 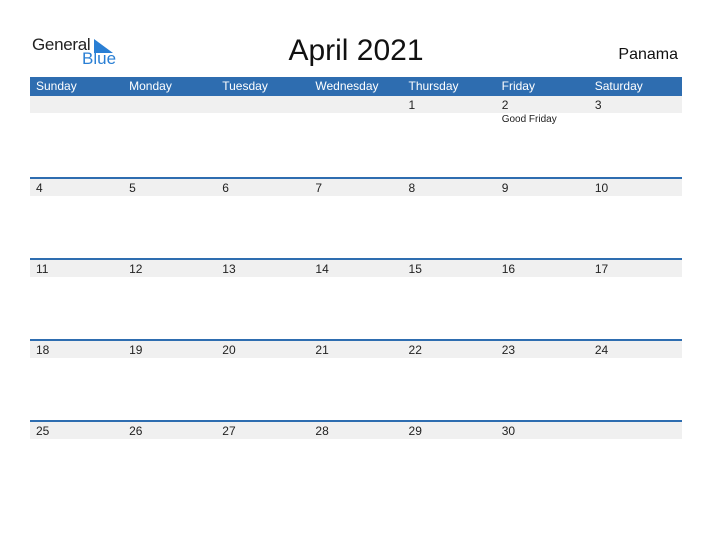 I want to click on day-cell: 12, so click(x=169, y=300).